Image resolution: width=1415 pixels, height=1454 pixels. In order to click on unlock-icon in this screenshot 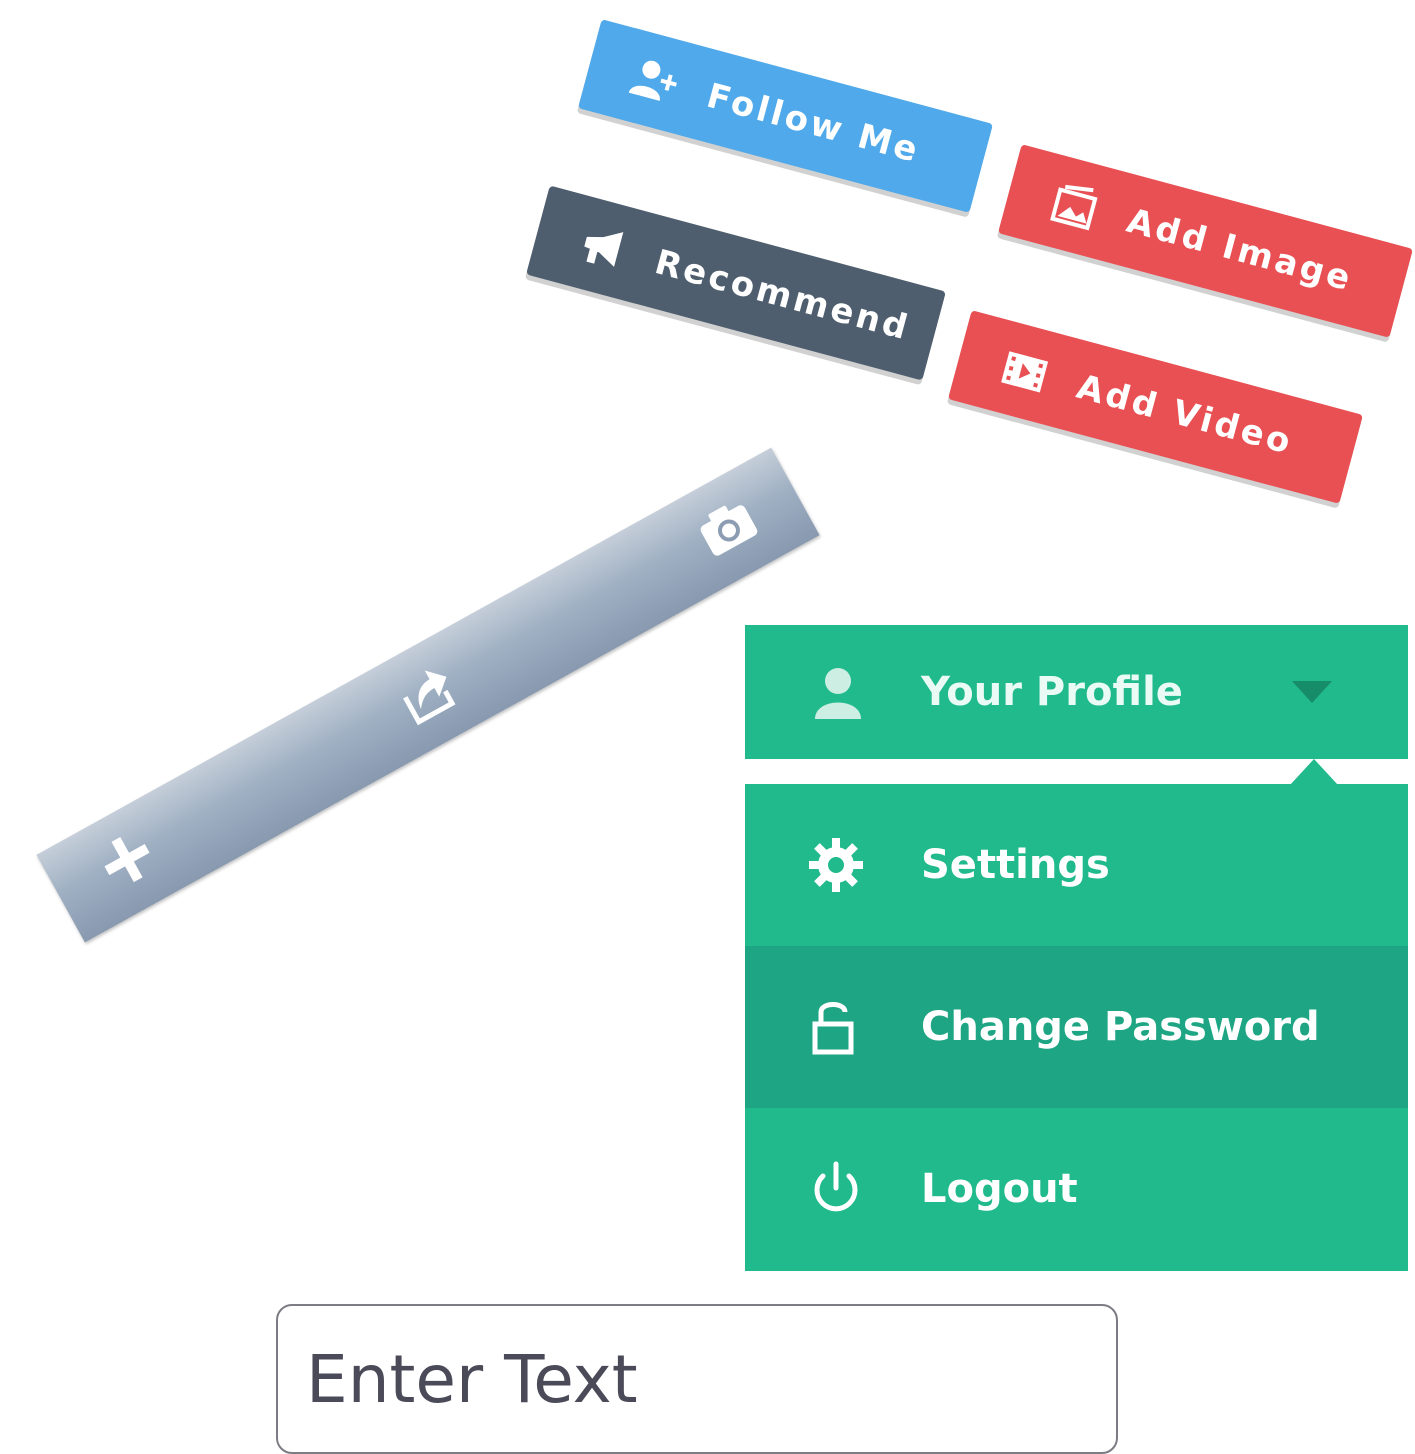, I will do `click(836, 1027)`.